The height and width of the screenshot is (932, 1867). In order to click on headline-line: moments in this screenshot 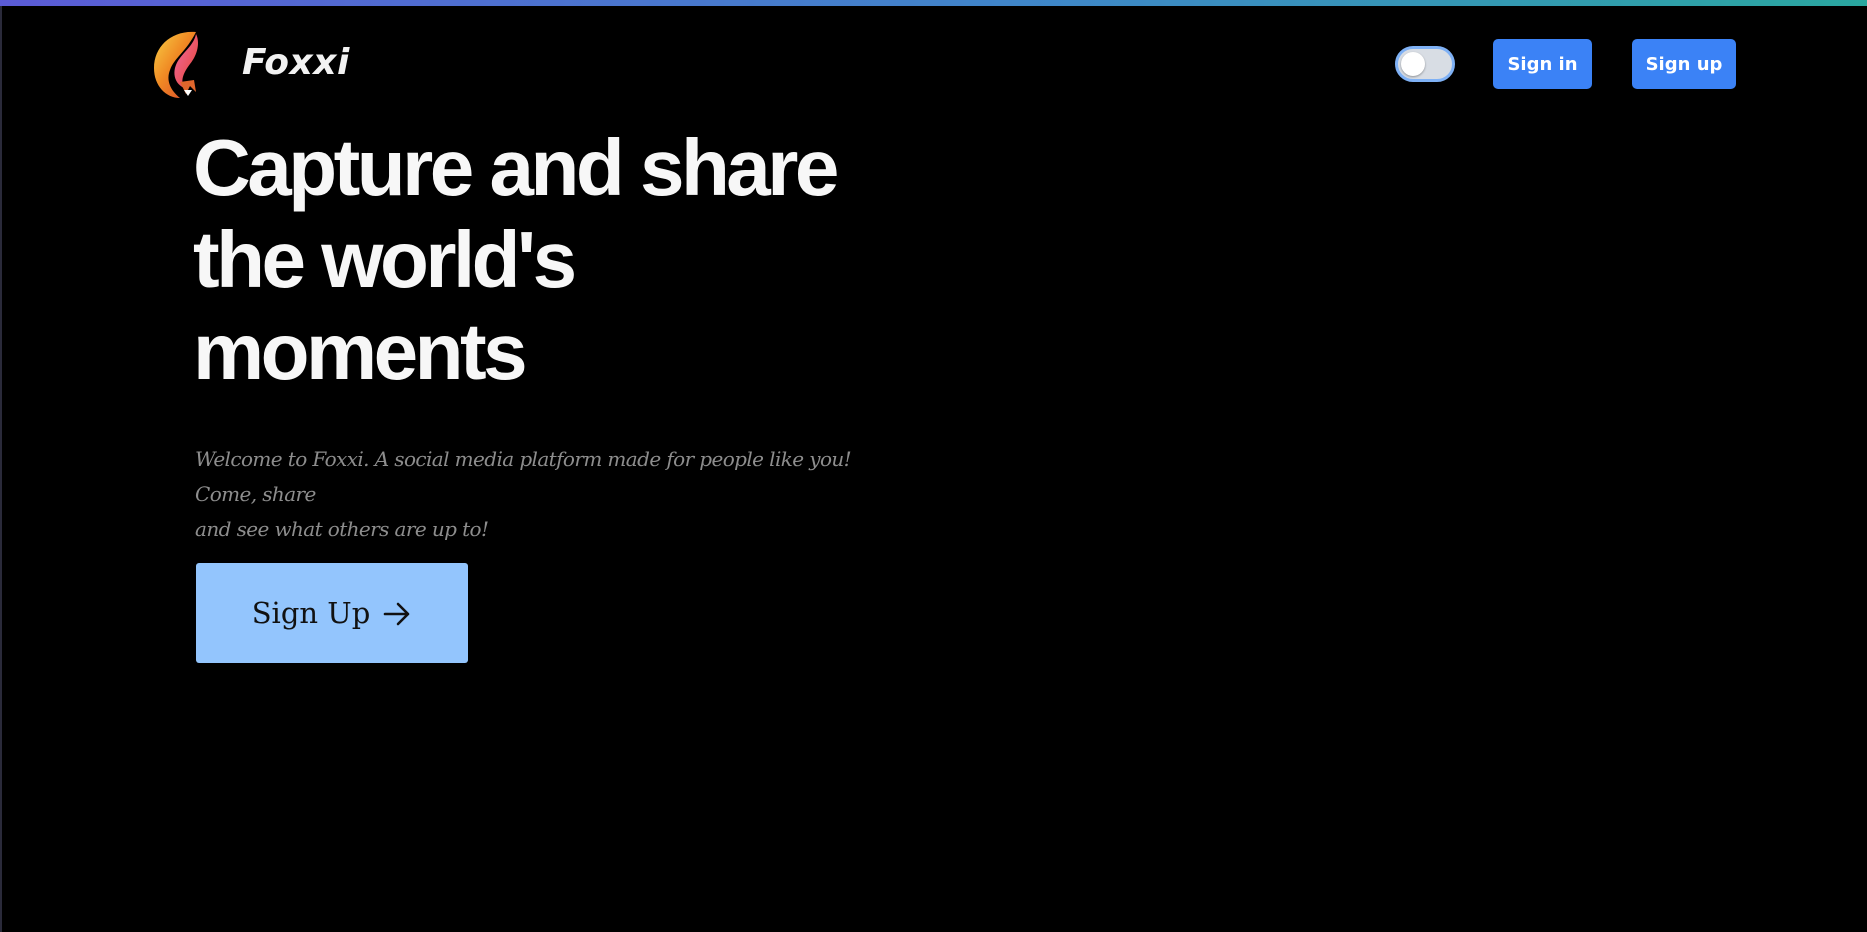, I will do `click(360, 351)`.